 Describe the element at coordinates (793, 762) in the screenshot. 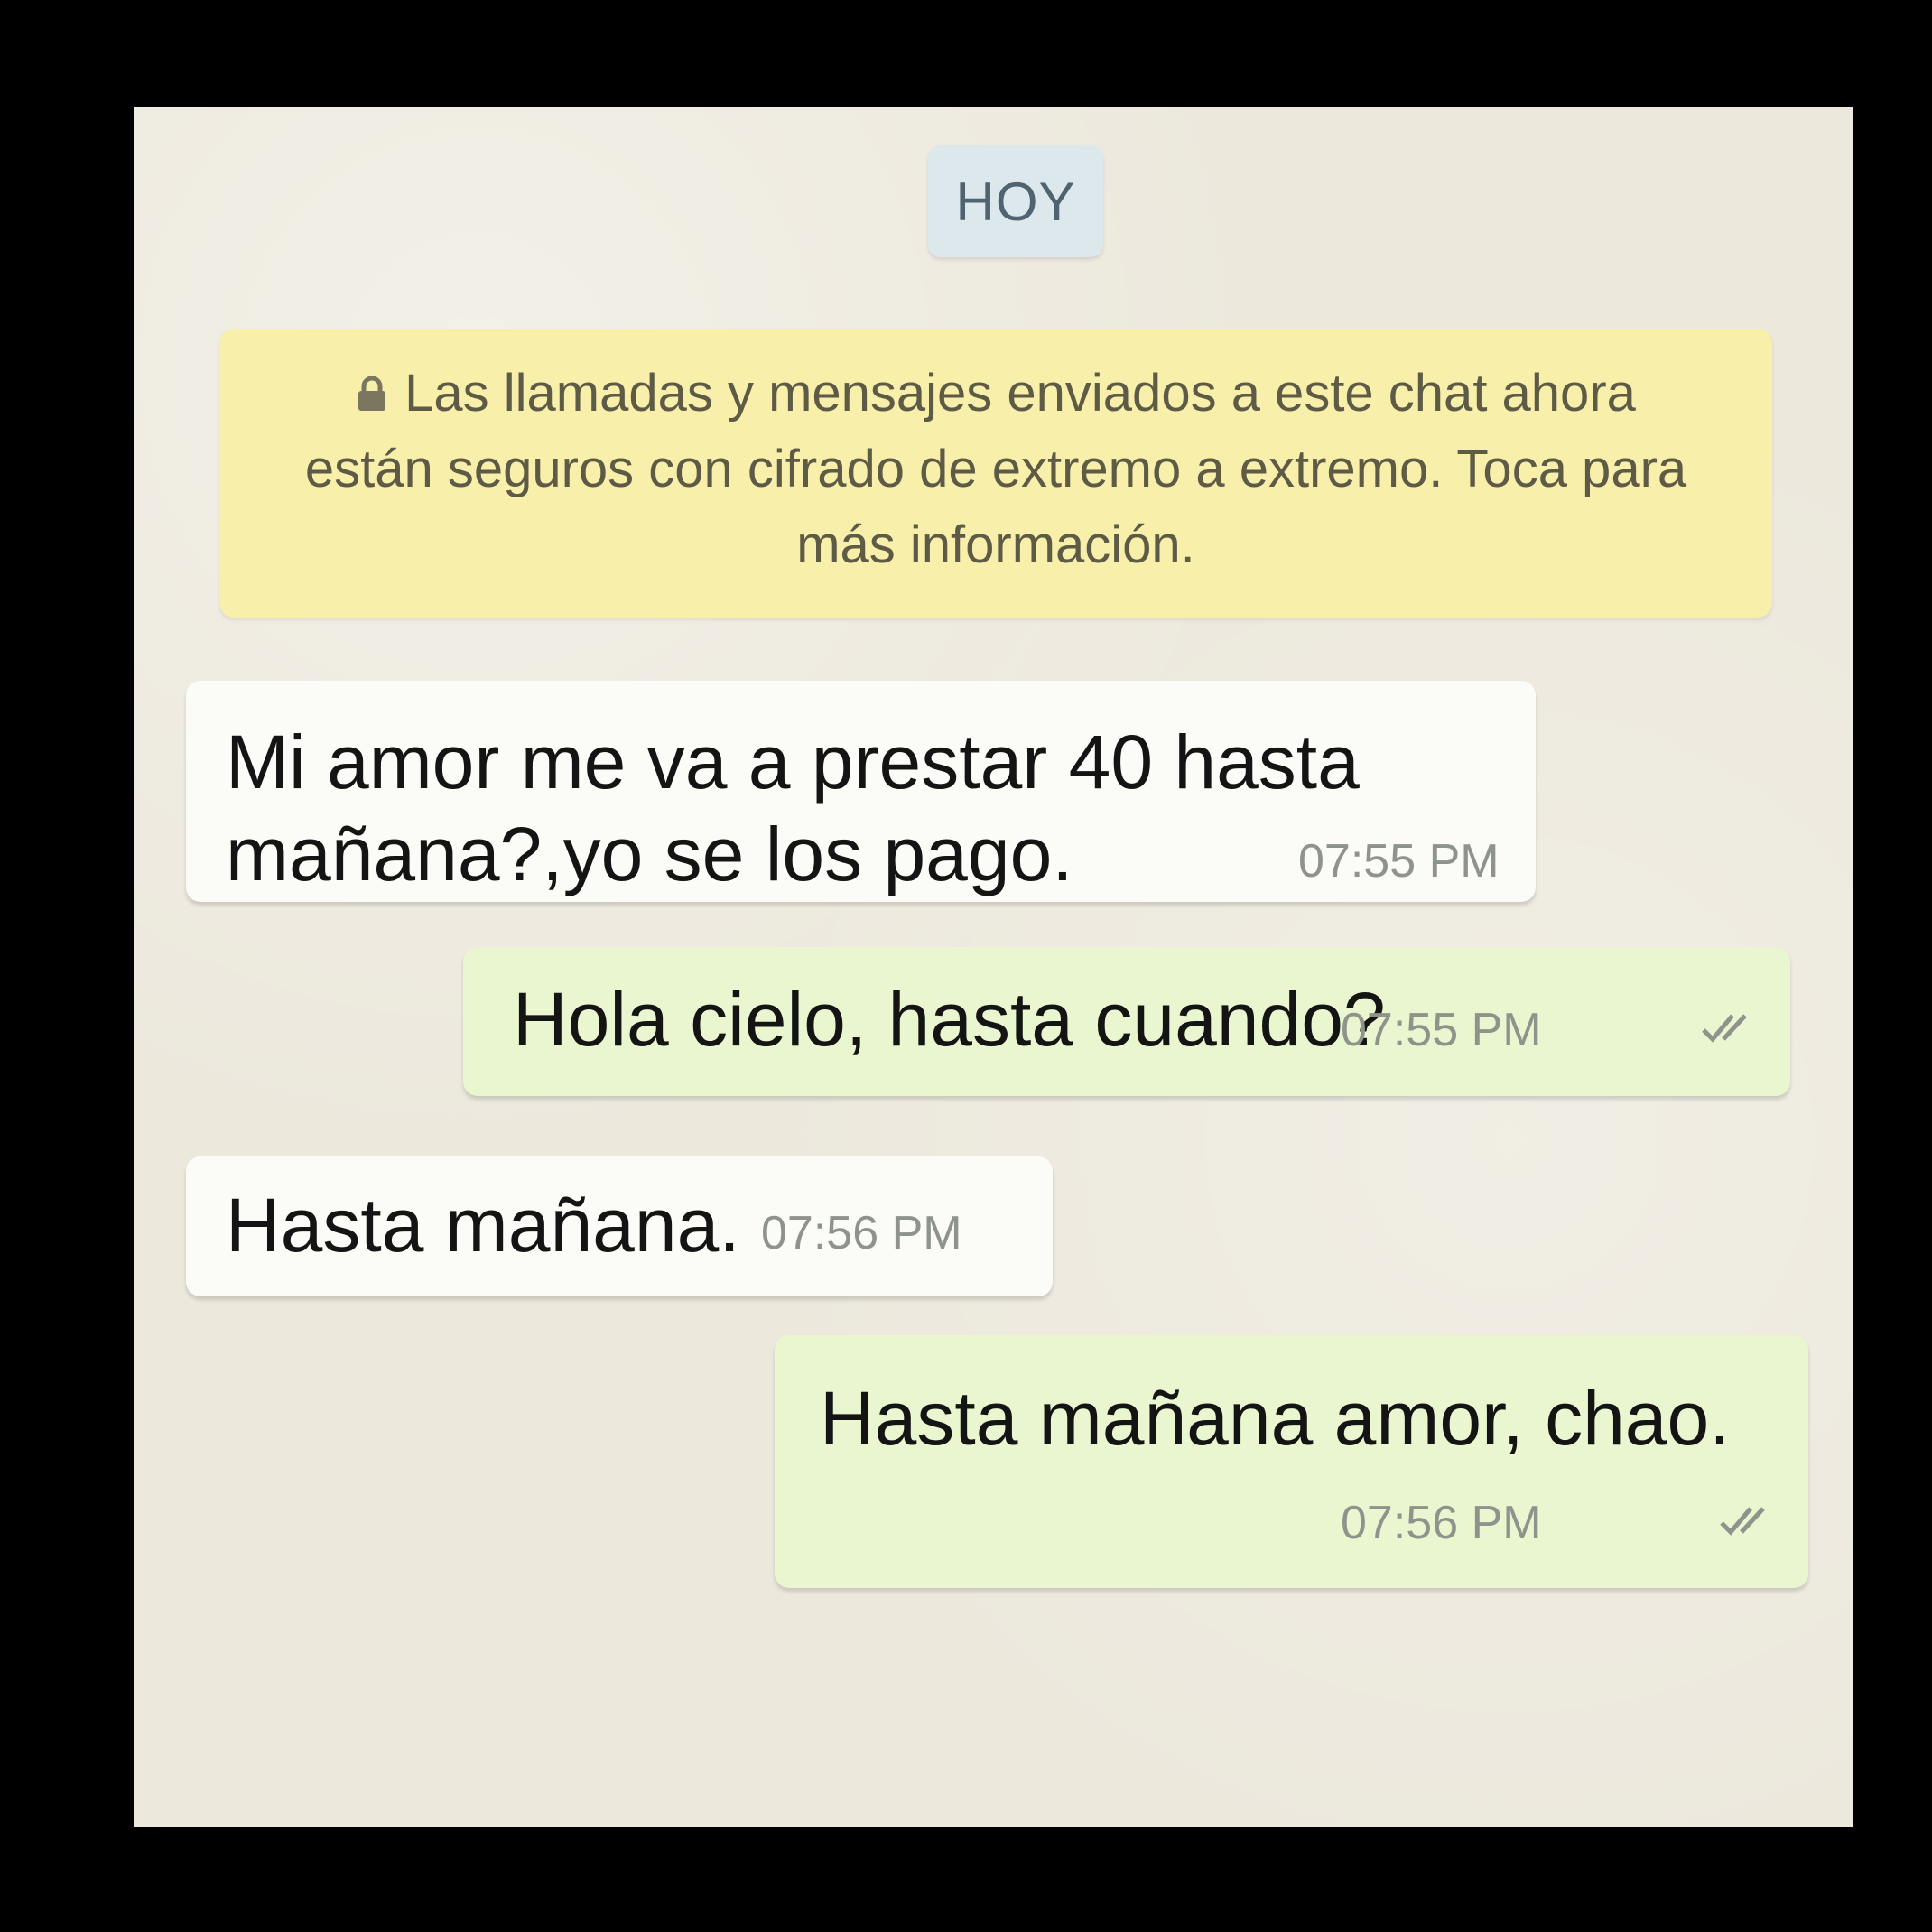

I see `message-text: Mi amor me va a prestar 40 hasta` at that location.